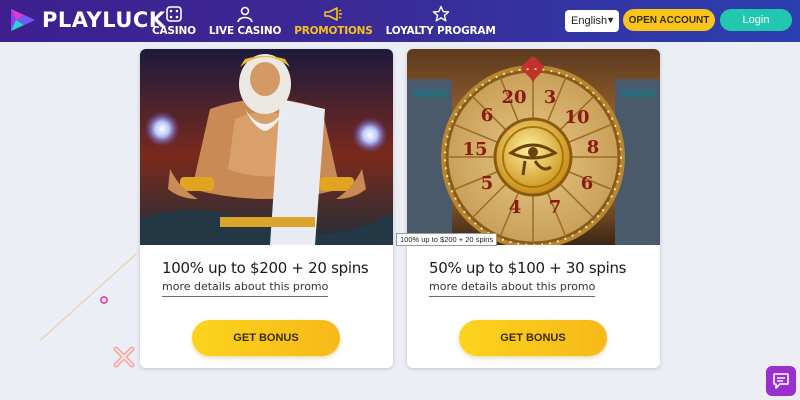 This screenshot has width=800, height=400. What do you see at coordinates (104, 300) in the screenshot?
I see `decorative-circle` at bounding box center [104, 300].